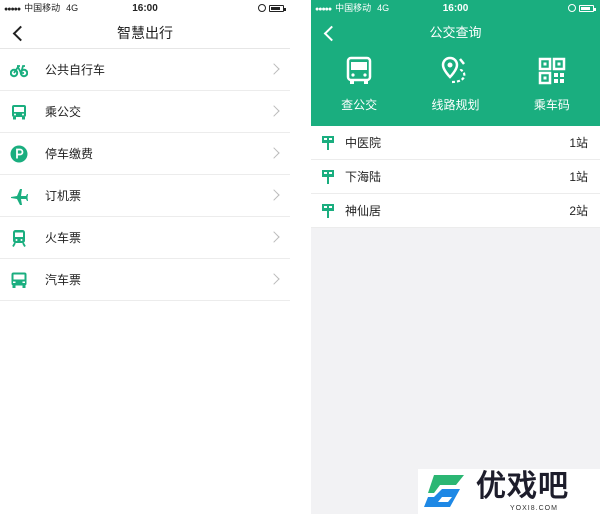 This screenshot has width=600, height=514. What do you see at coordinates (63, 238) in the screenshot?
I see `menu-item-label: 火车票` at bounding box center [63, 238].